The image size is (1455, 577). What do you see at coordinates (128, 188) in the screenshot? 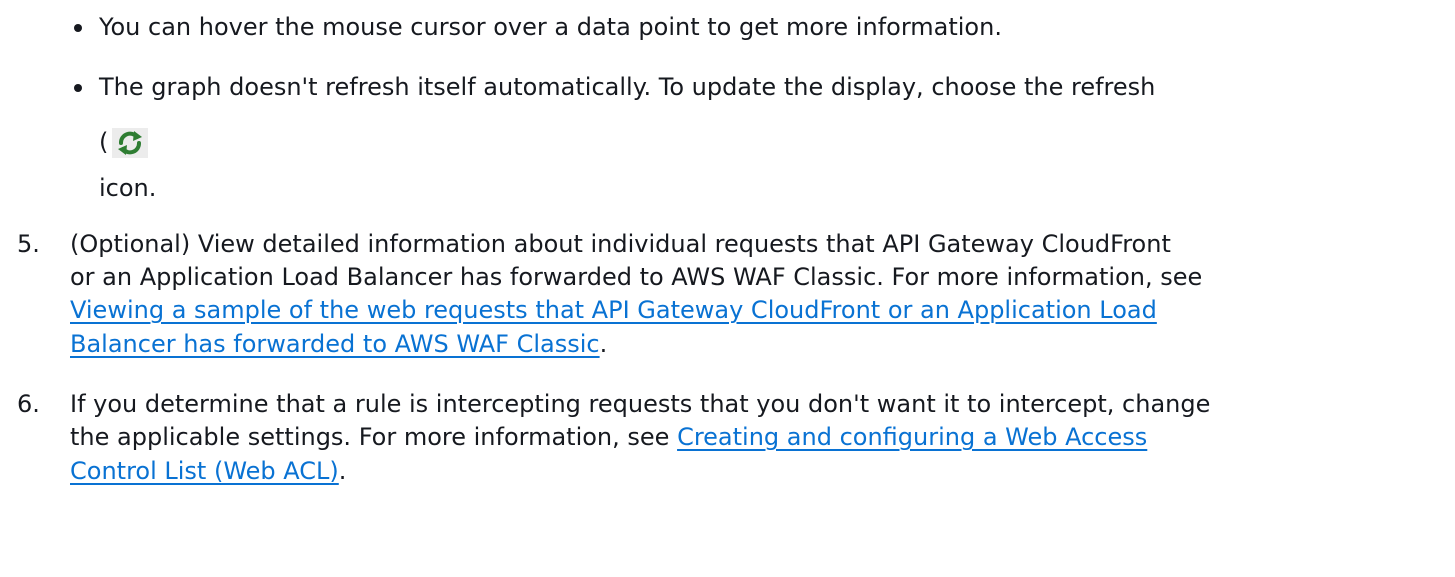
I see `bullet-text: icon.` at bounding box center [128, 188].